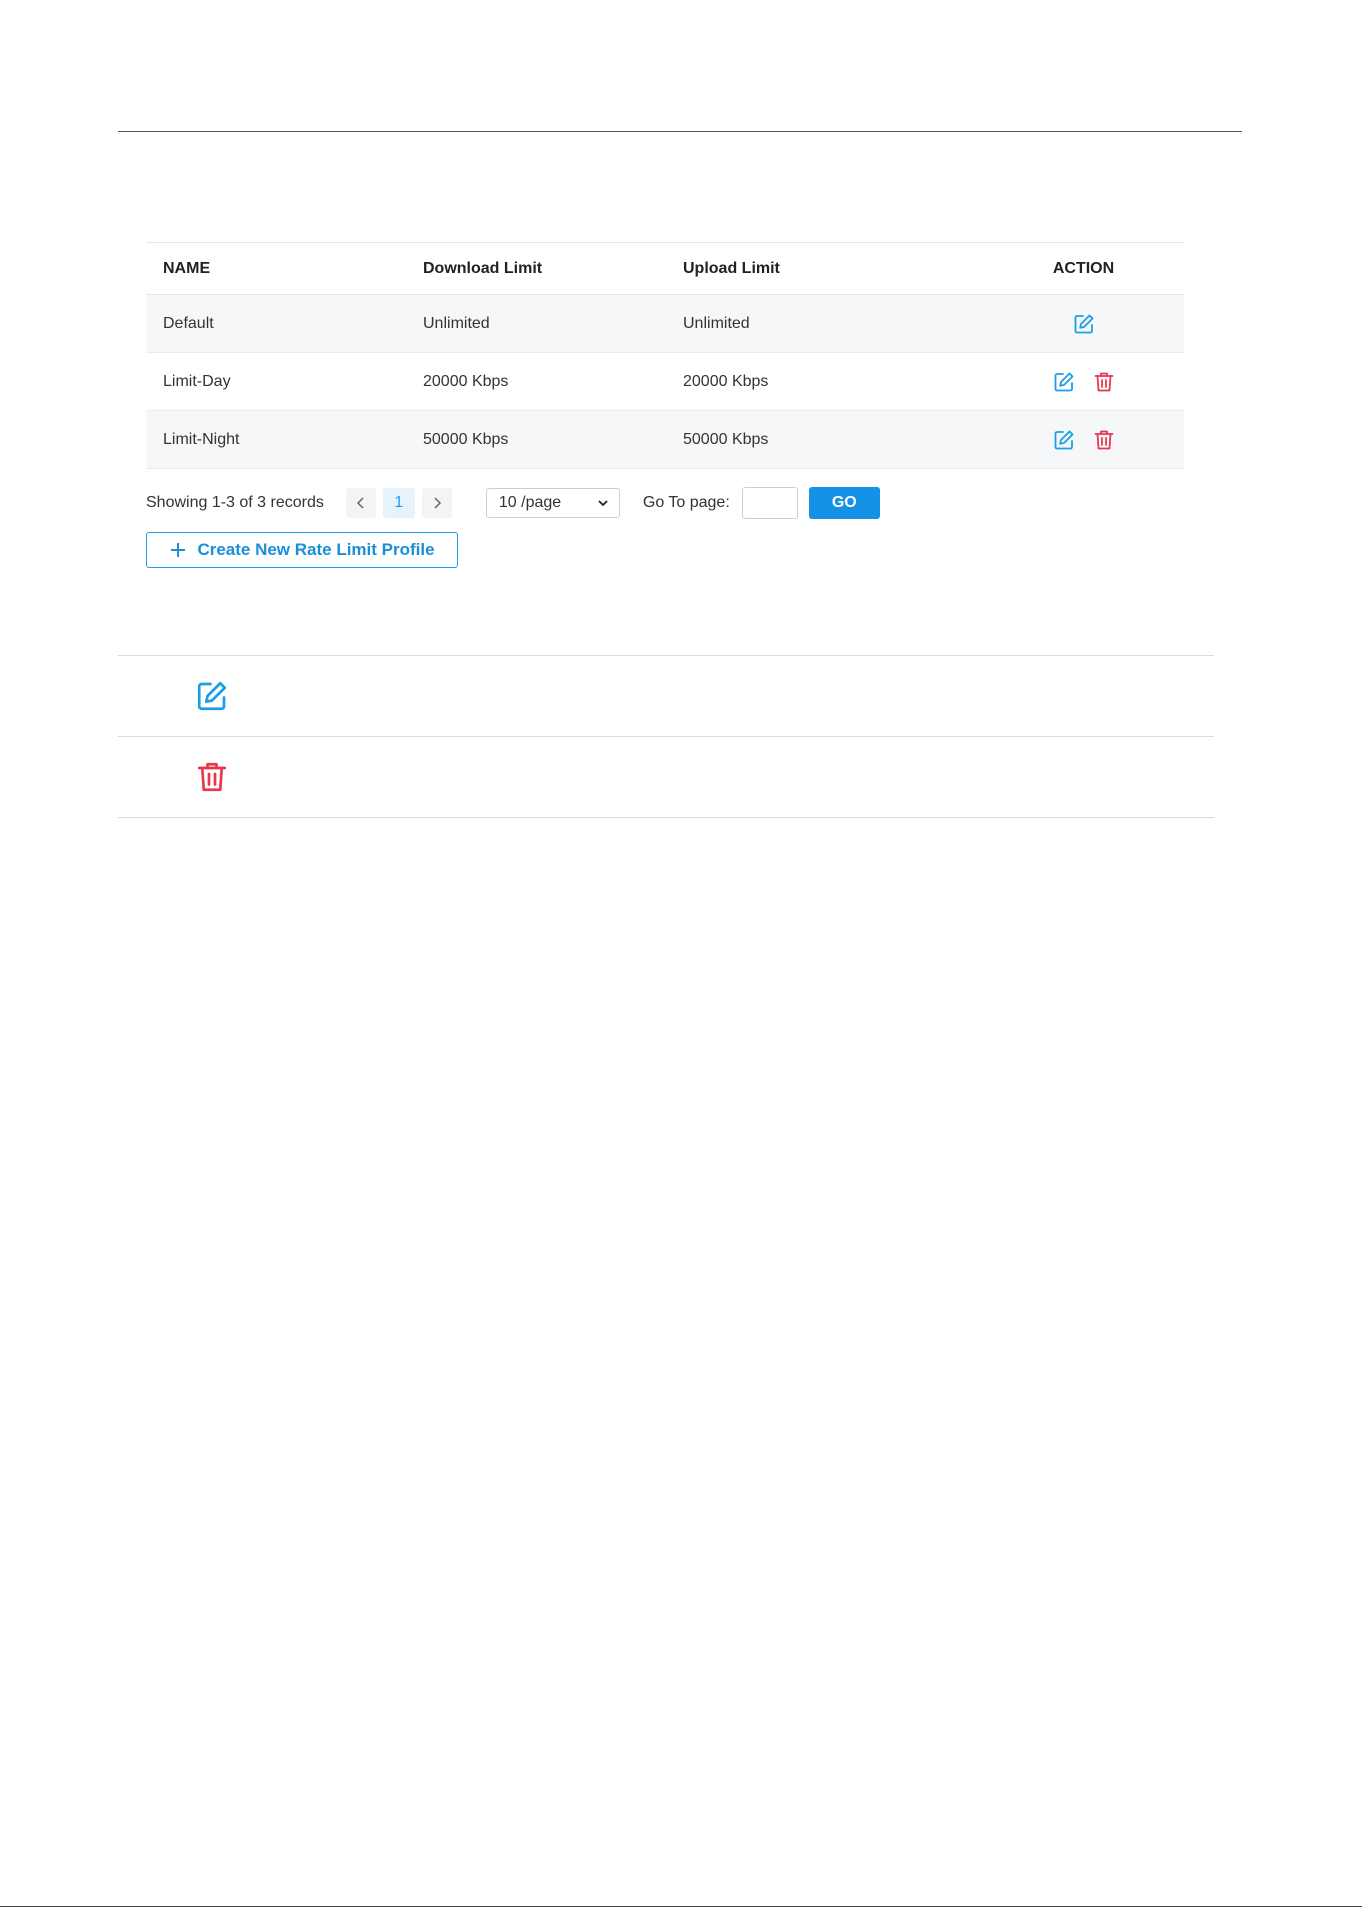  What do you see at coordinates (681, 1906) in the screenshot?
I see `footer-divider` at bounding box center [681, 1906].